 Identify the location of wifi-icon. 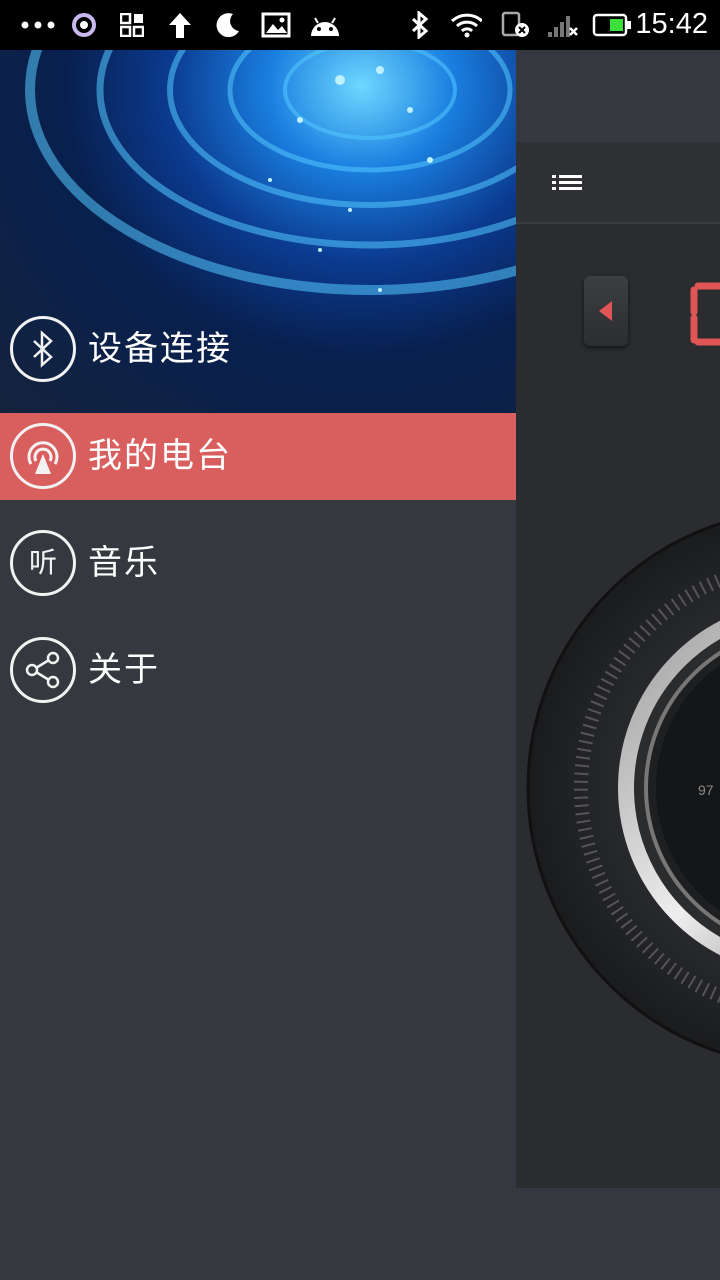
(466, 25).